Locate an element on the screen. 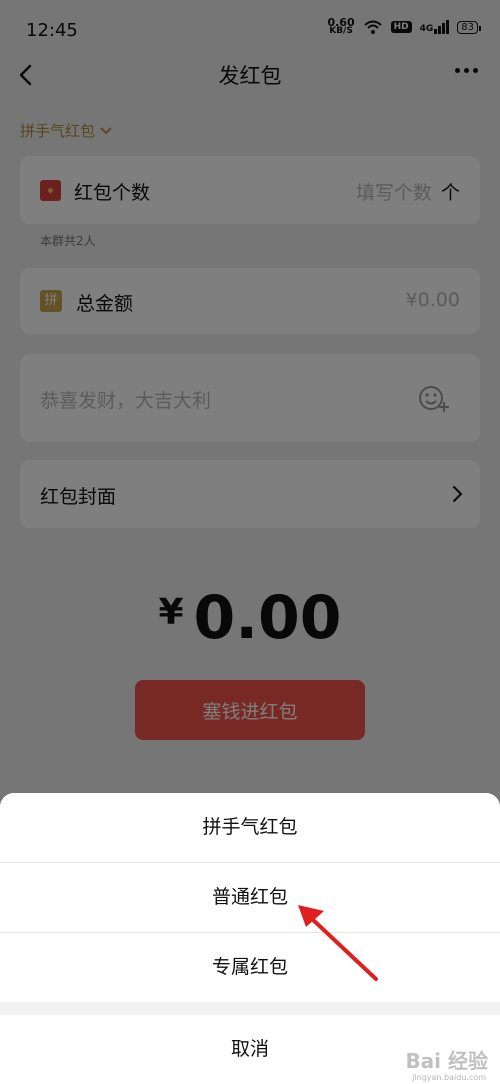 The image size is (500, 1084). option-normal-packet: 普通红包 is located at coordinates (250, 897).